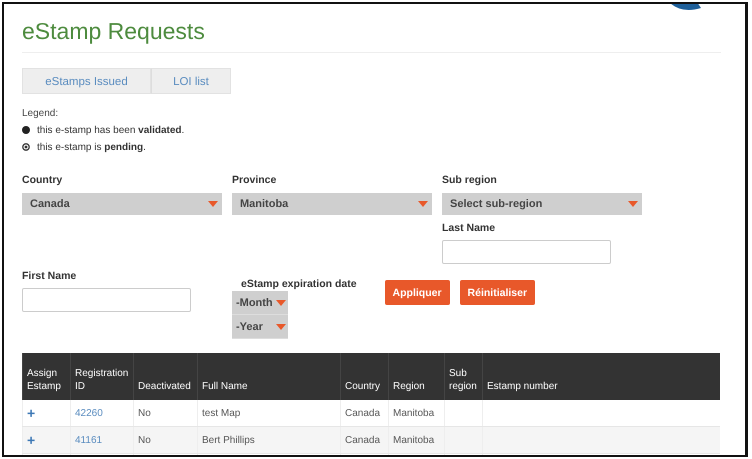  What do you see at coordinates (463, 376) in the screenshot?
I see `column-header: Sub region` at bounding box center [463, 376].